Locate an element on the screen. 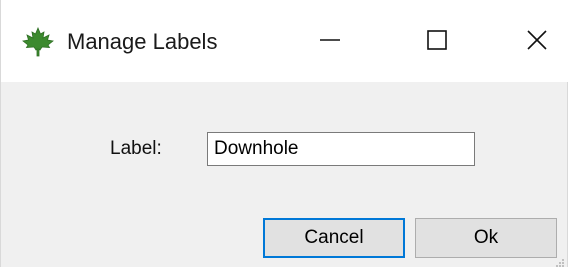 The height and width of the screenshot is (267, 568). maximize-icon is located at coordinates (437, 42).